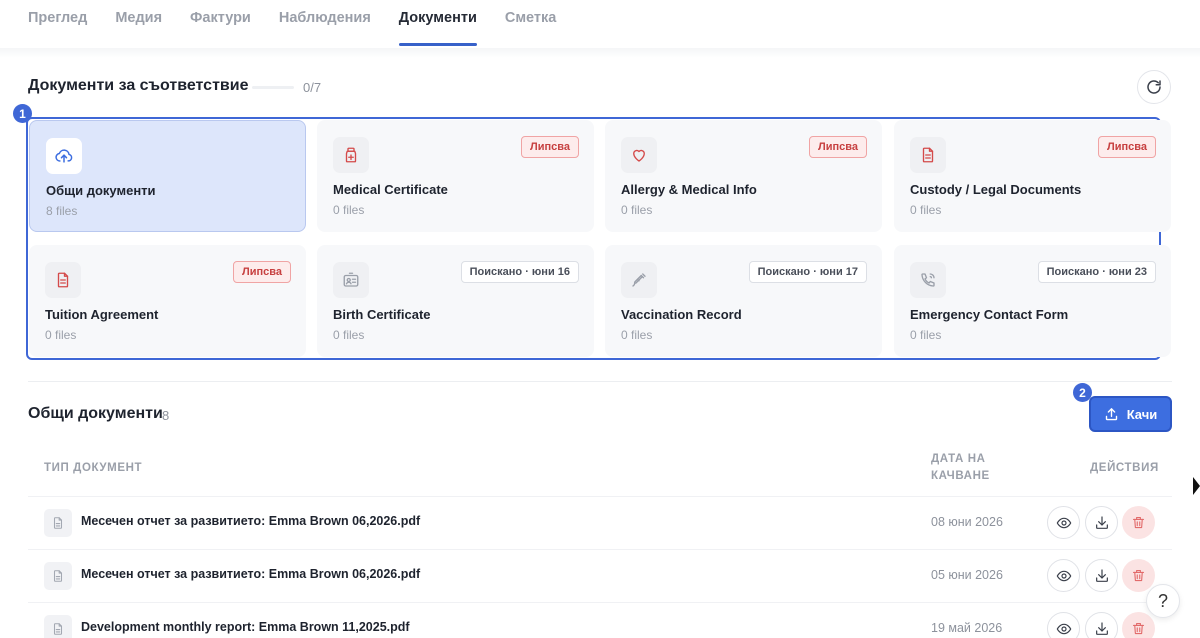  Describe the element at coordinates (689, 189) in the screenshot. I see `card-title: Allergy & Medical Info` at that location.